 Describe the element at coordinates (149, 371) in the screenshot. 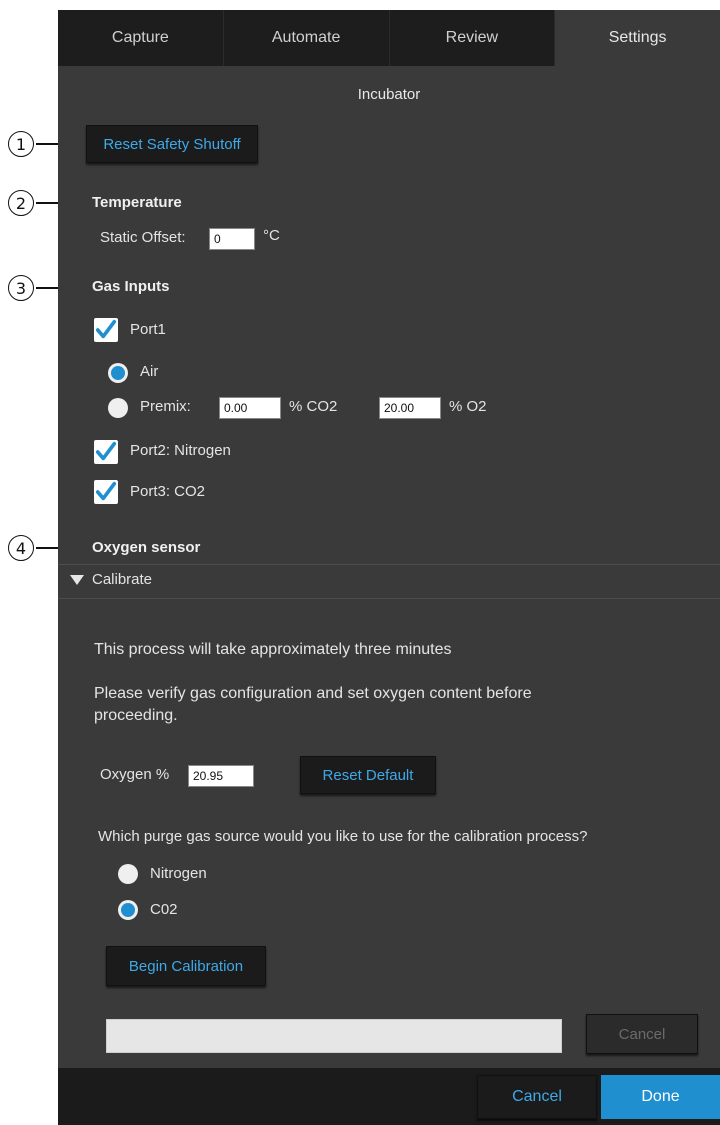

I see `air-label: Air` at that location.